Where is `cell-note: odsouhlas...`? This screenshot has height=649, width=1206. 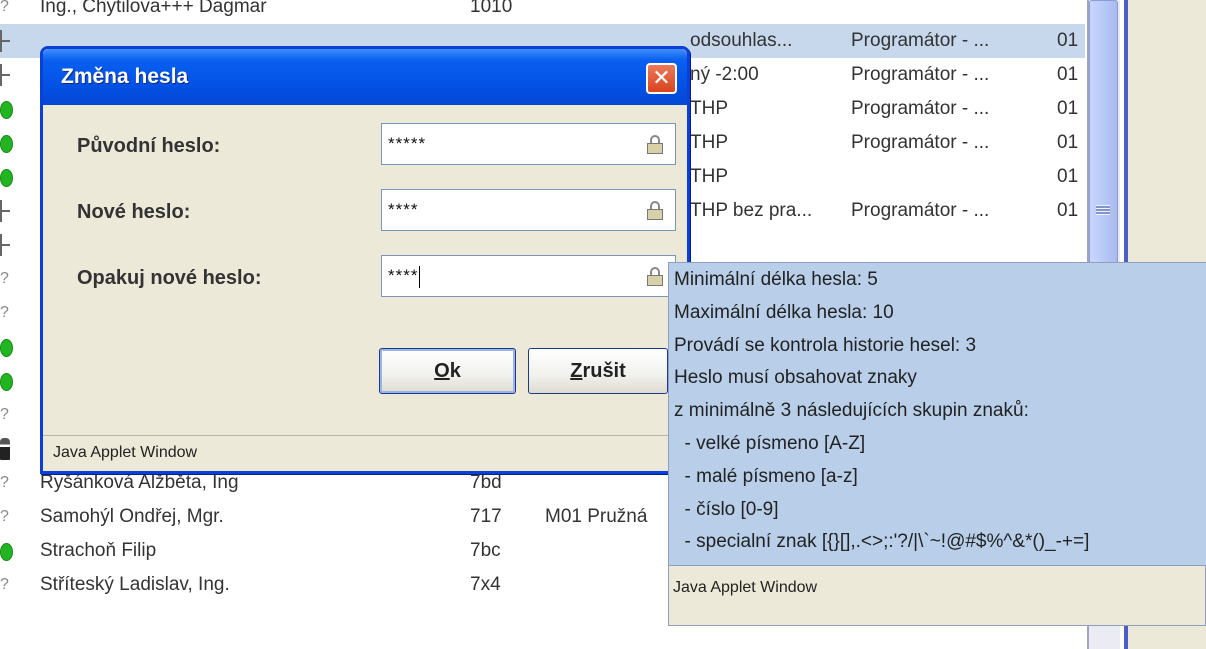
cell-note: odsouhlas... is located at coordinates (741, 40).